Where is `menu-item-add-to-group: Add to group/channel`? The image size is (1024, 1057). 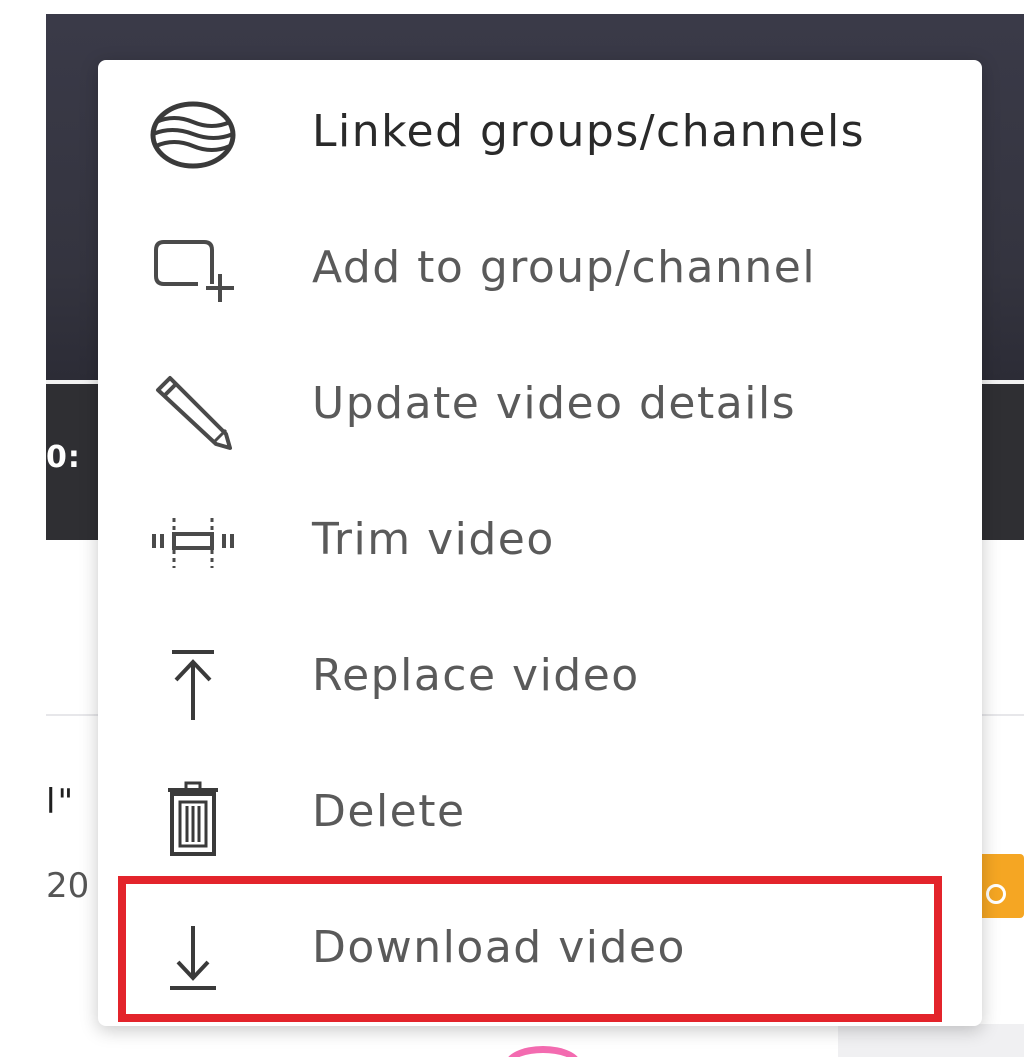
menu-item-add-to-group: Add to group/channel is located at coordinates (540, 270).